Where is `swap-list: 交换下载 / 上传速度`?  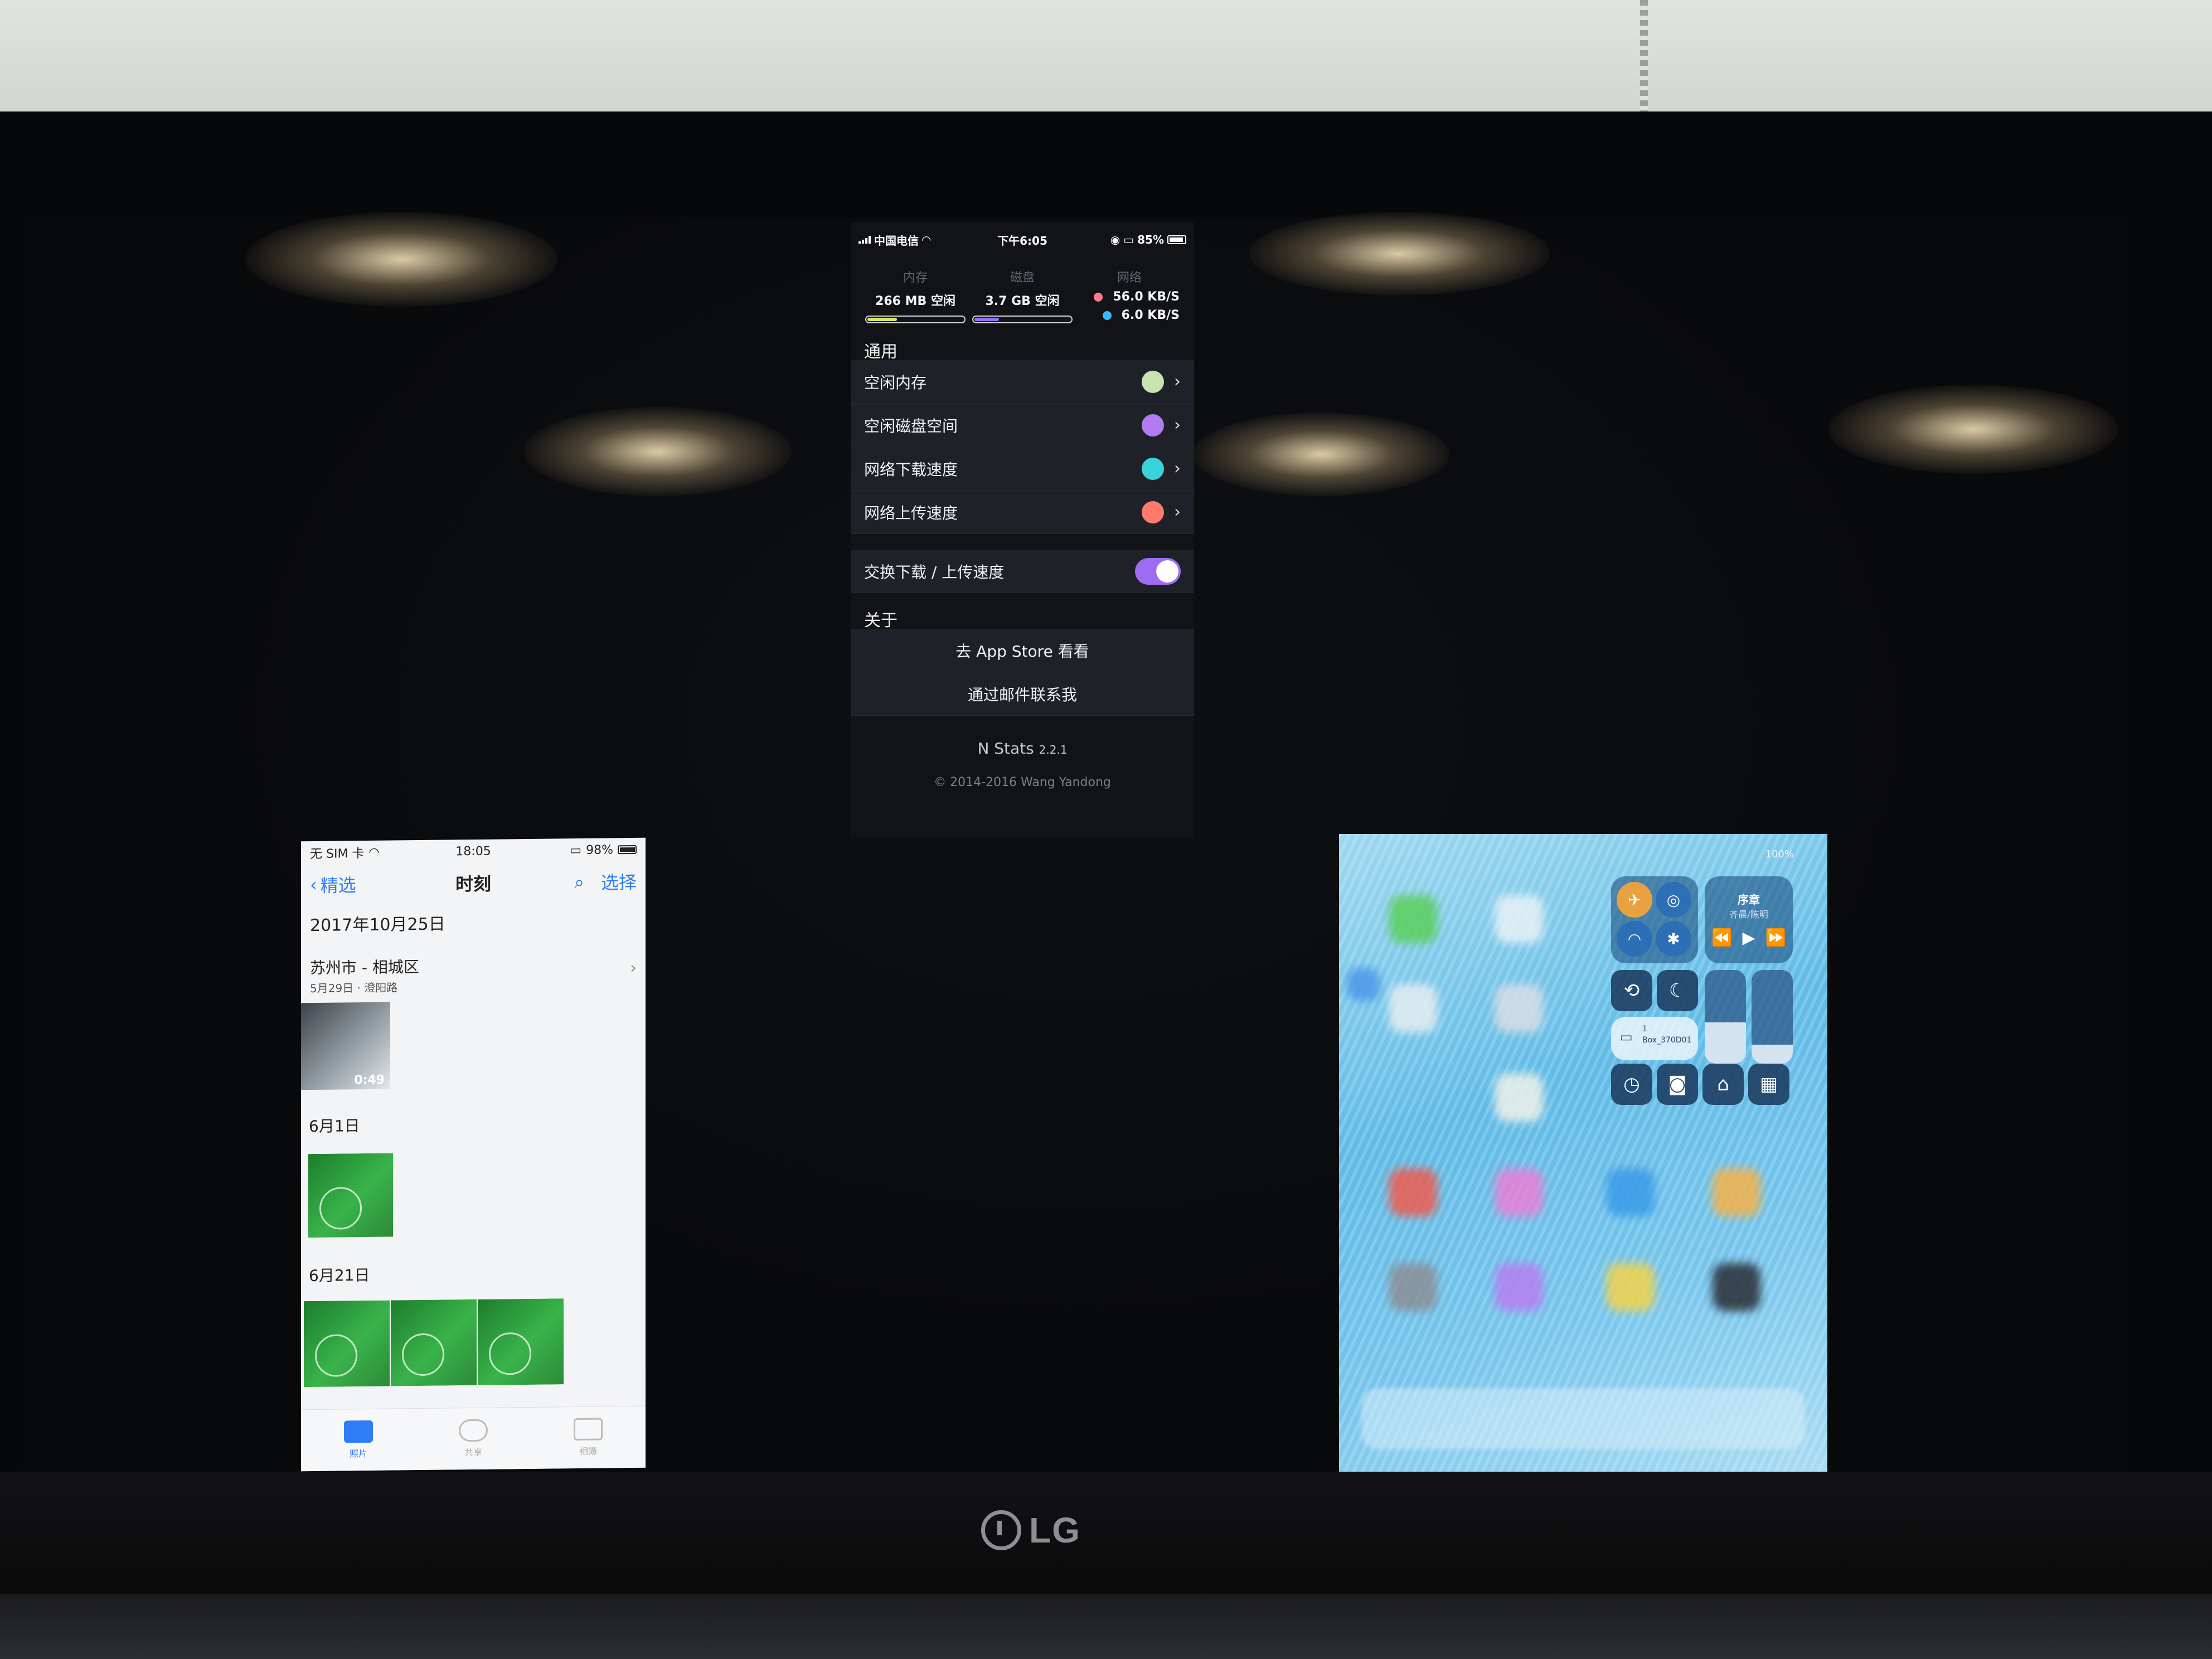 swap-list: 交换下载 / 上传速度 is located at coordinates (1022, 571).